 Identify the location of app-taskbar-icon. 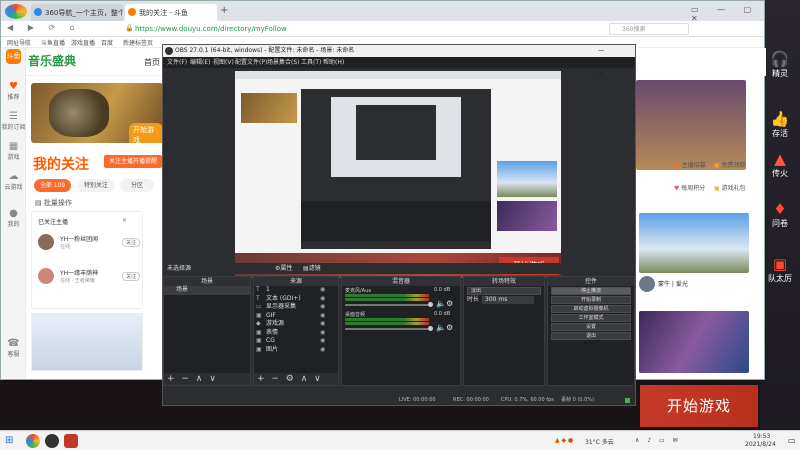
(71, 441).